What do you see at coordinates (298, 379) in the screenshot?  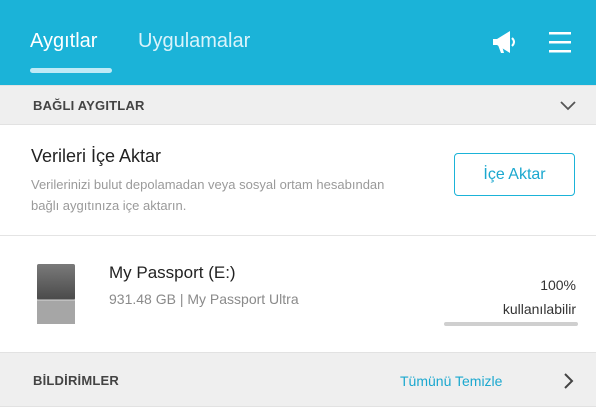 I see `notifications-header: BİLDİRİMLER Tümünü Temizle` at bounding box center [298, 379].